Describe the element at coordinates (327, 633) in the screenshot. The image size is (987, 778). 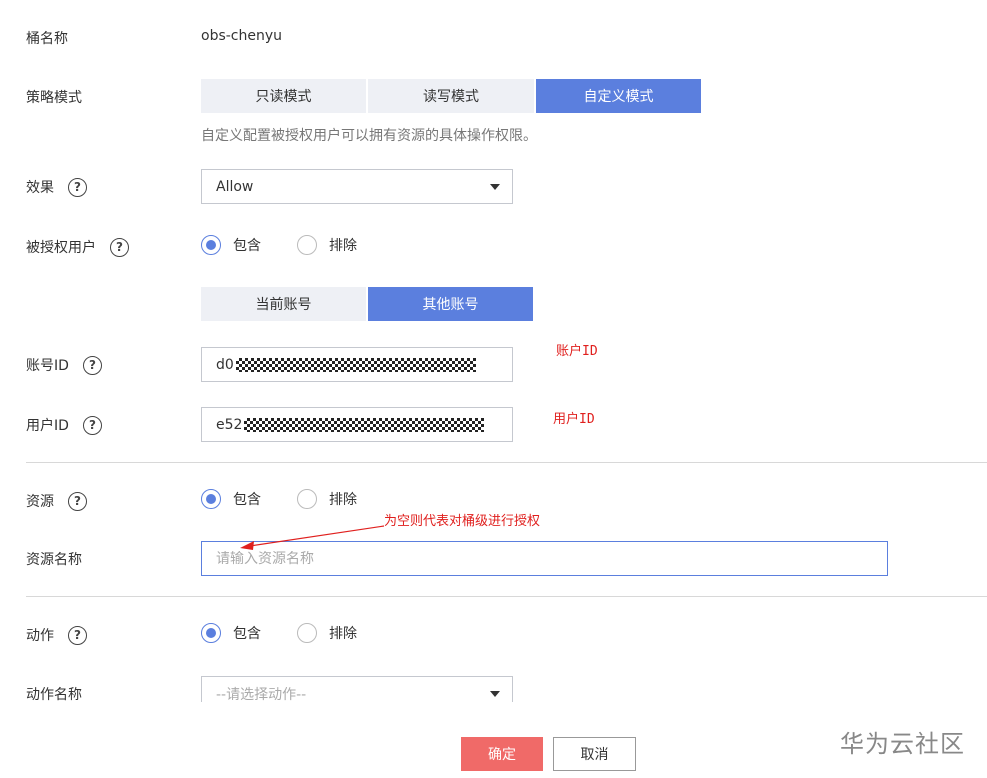
I see `action-exclude-option: 排除` at that location.